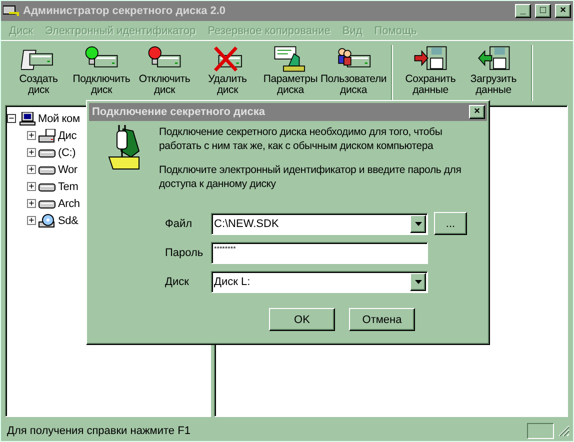  Describe the element at coordinates (11, 118) in the screenshot. I see `collapse-toggle: −` at that location.